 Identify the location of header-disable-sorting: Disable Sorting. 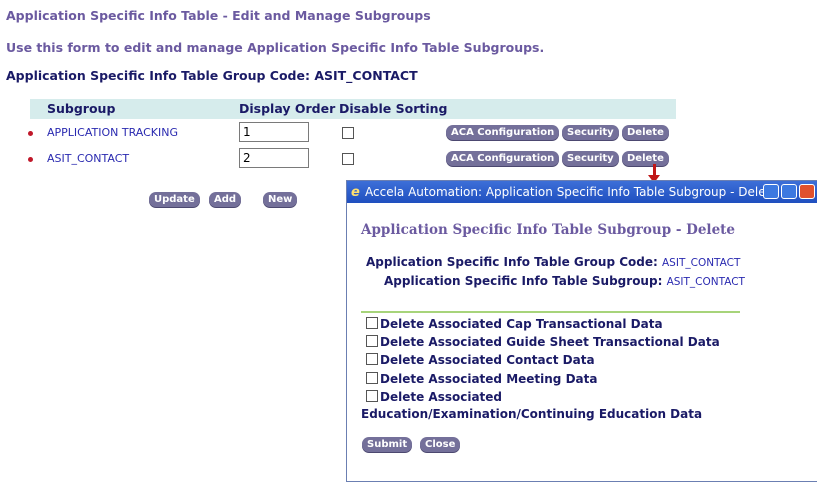
(393, 108).